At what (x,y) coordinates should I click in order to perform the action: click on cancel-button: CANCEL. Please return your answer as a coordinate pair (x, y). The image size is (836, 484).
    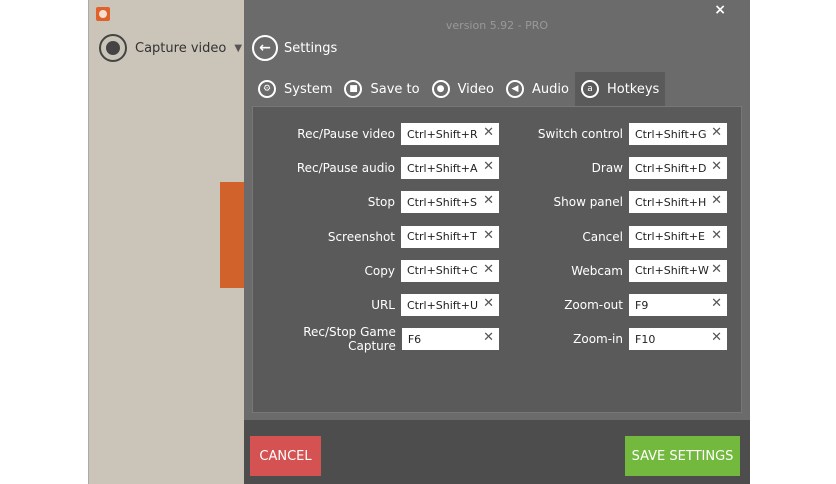
    Looking at the image, I should click on (285, 456).